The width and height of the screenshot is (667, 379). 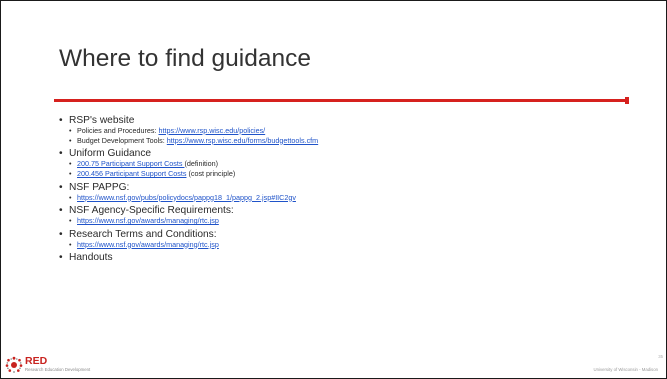 I want to click on red-logo: RED Research Education Development, so click(x=47, y=364).